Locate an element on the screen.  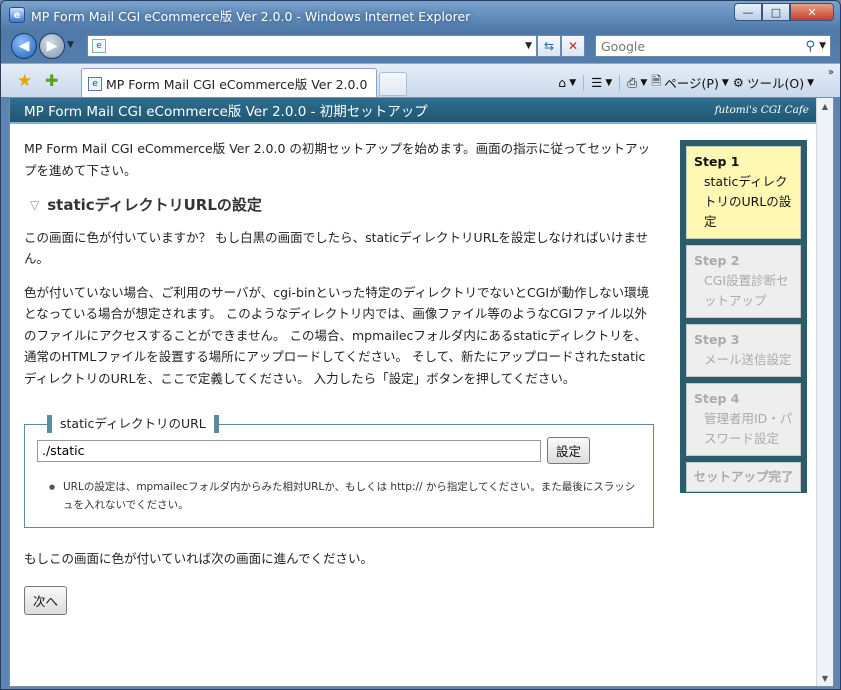
more-commands-icon: » is located at coordinates (831, 72).